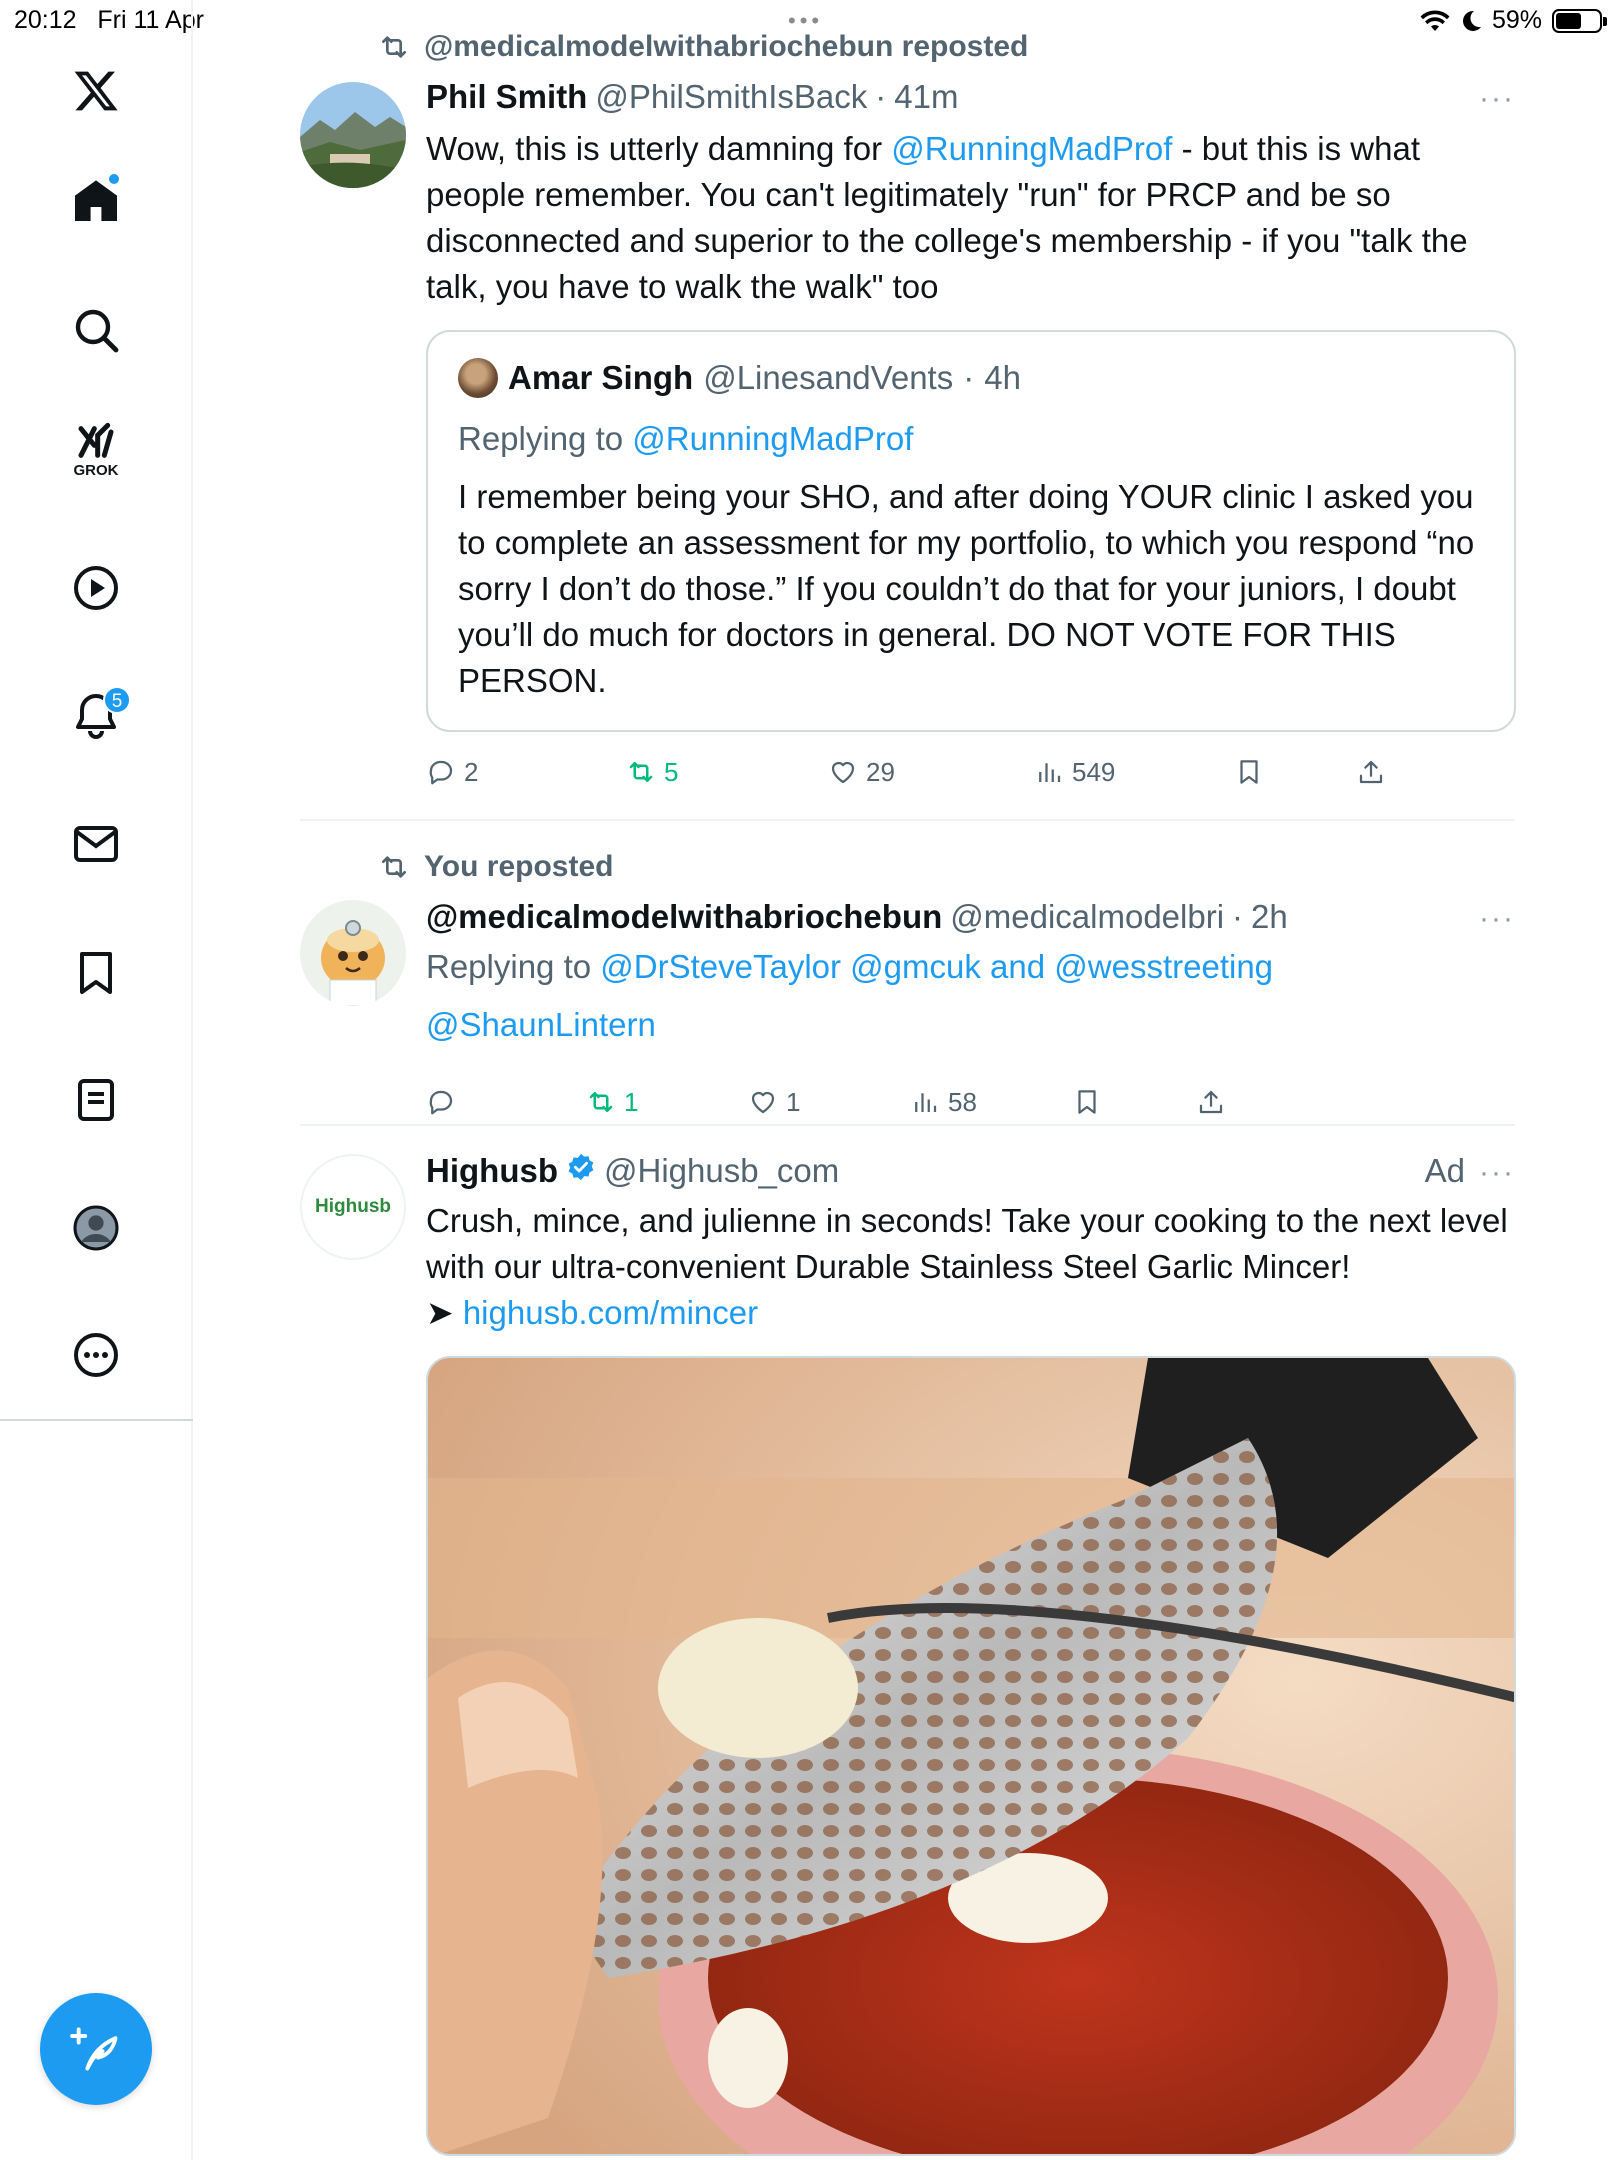  What do you see at coordinates (1074, 772) in the screenshot?
I see `views-button: 549` at bounding box center [1074, 772].